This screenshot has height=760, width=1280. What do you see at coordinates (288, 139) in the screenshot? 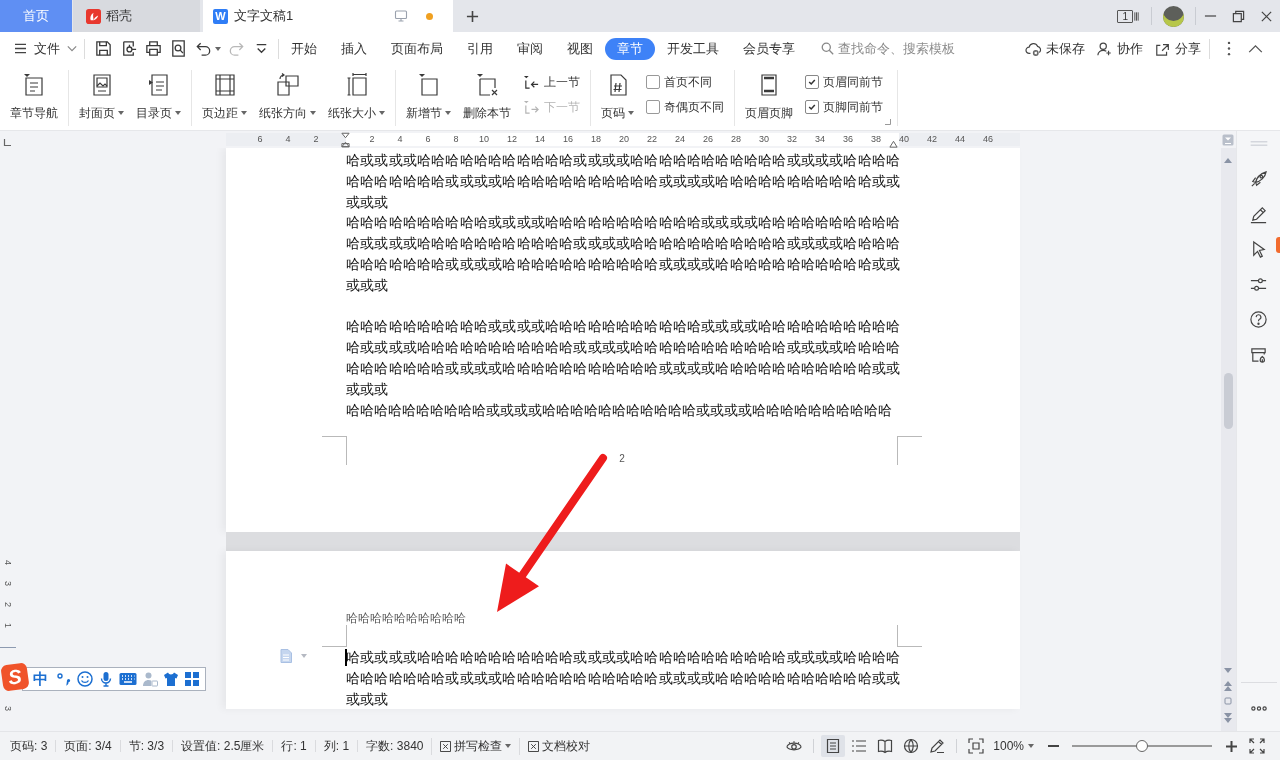
I see `ruler-number: 4` at bounding box center [288, 139].